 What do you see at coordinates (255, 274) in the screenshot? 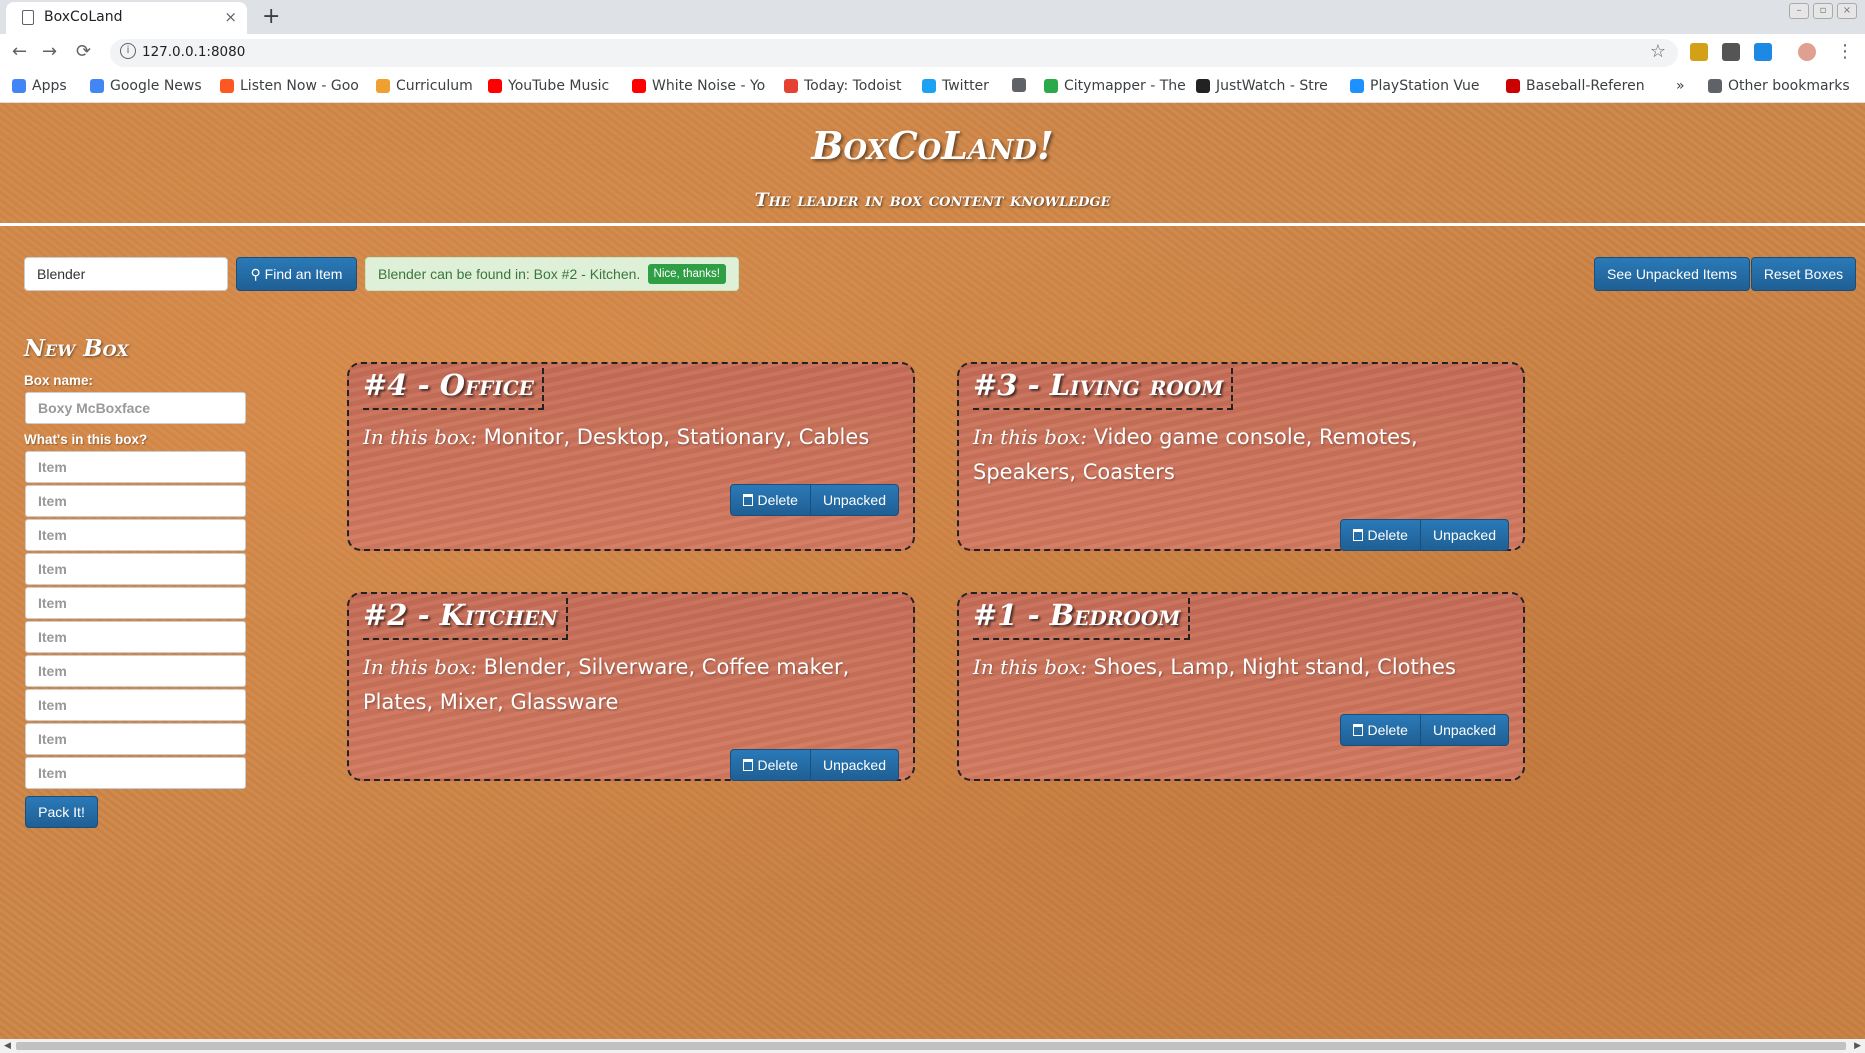
I see `search-icon: ⚲` at bounding box center [255, 274].